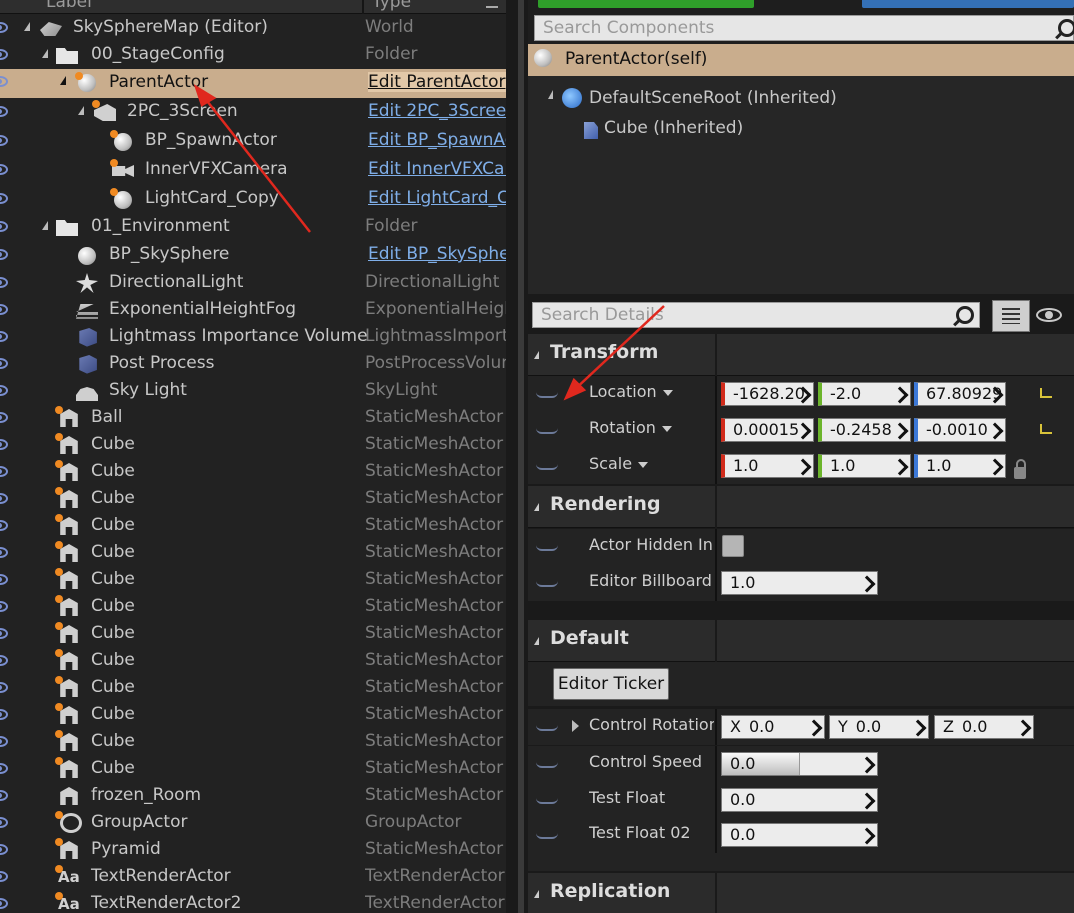 The width and height of the screenshot is (1074, 913). What do you see at coordinates (801, 355) in the screenshot?
I see `category-transform: Transform` at bounding box center [801, 355].